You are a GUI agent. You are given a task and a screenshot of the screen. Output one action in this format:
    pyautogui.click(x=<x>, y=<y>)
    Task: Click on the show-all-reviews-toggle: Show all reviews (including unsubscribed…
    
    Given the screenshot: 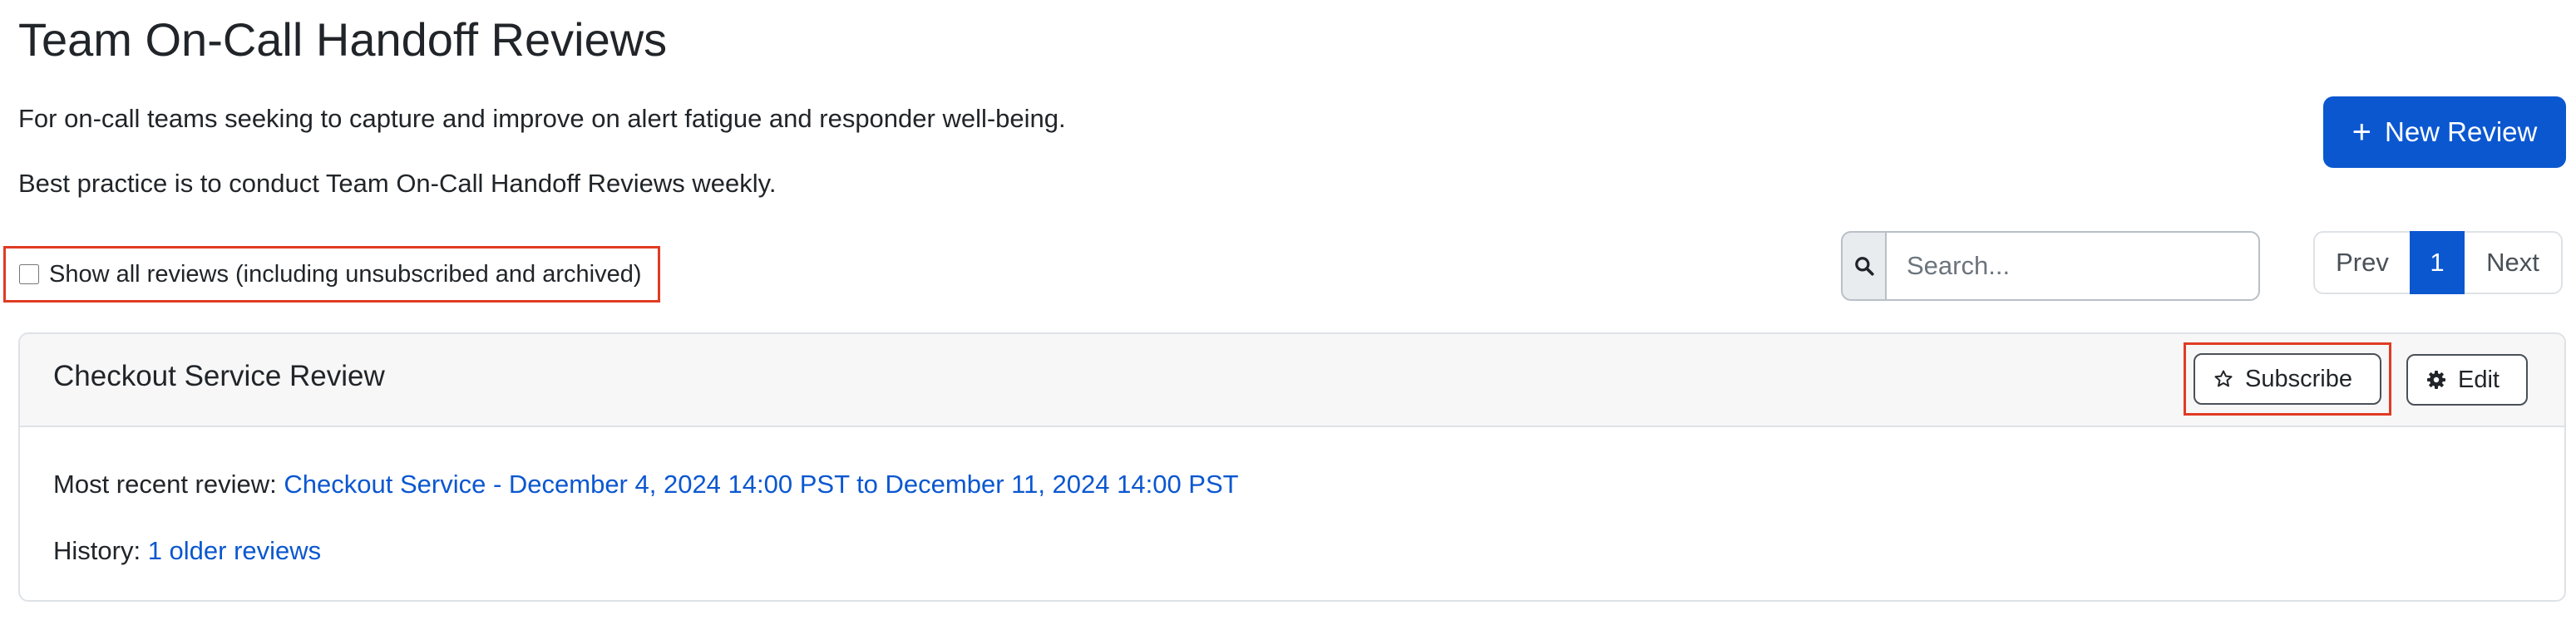 What is the action you would take?
    pyautogui.click(x=331, y=274)
    